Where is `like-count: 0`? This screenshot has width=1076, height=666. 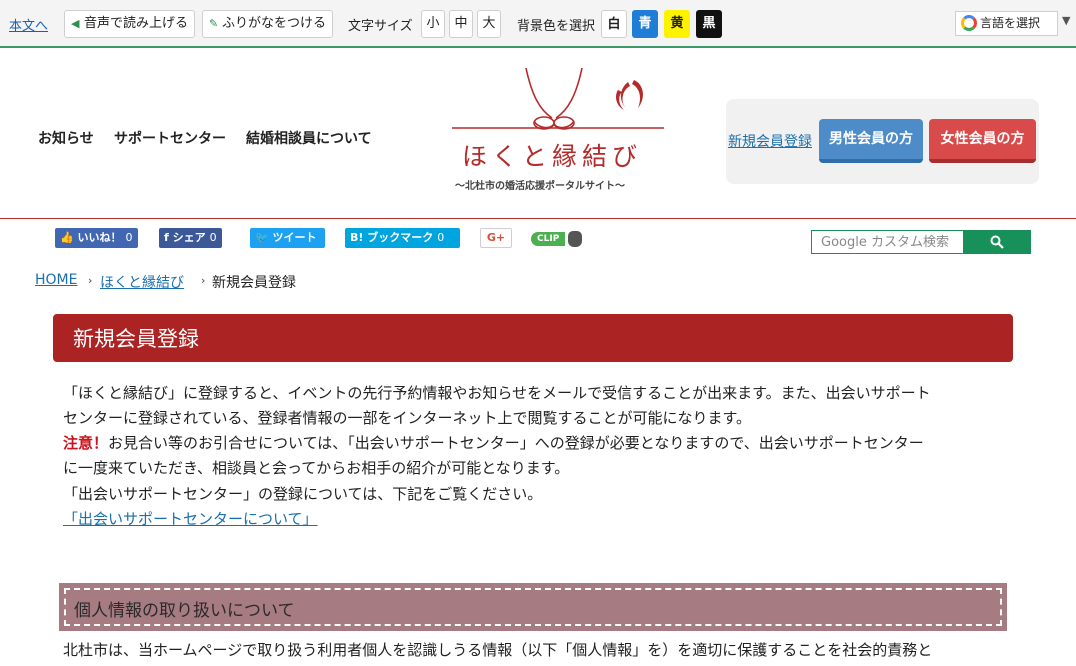 like-count: 0 is located at coordinates (129, 237).